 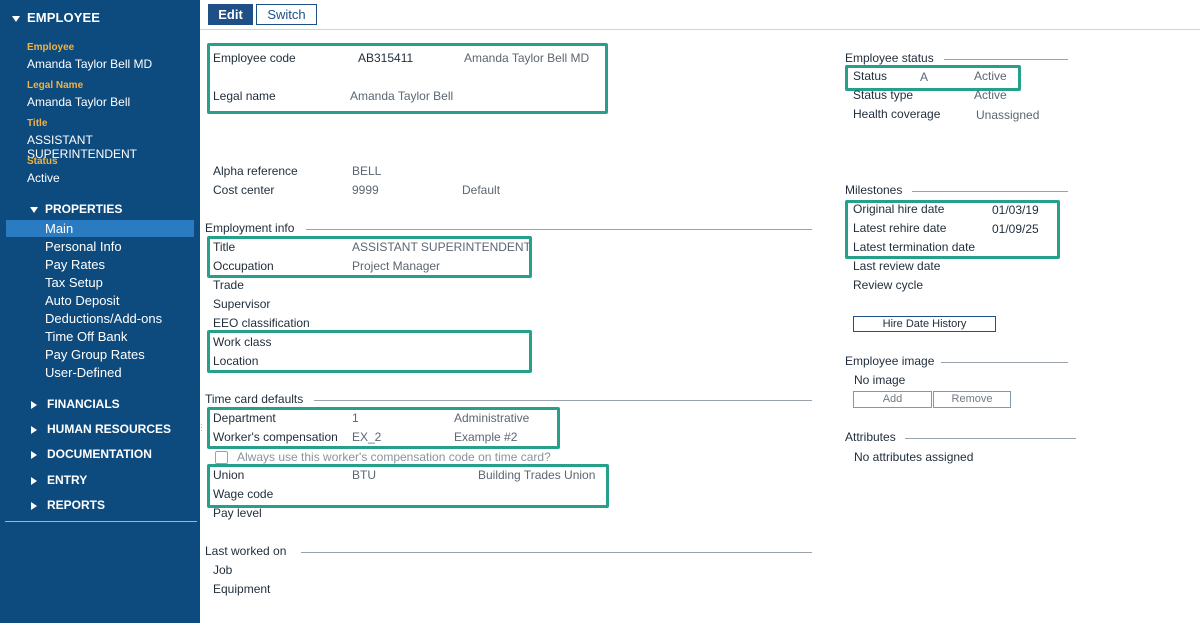 I want to click on last-worked-on-rule, so click(x=556, y=552).